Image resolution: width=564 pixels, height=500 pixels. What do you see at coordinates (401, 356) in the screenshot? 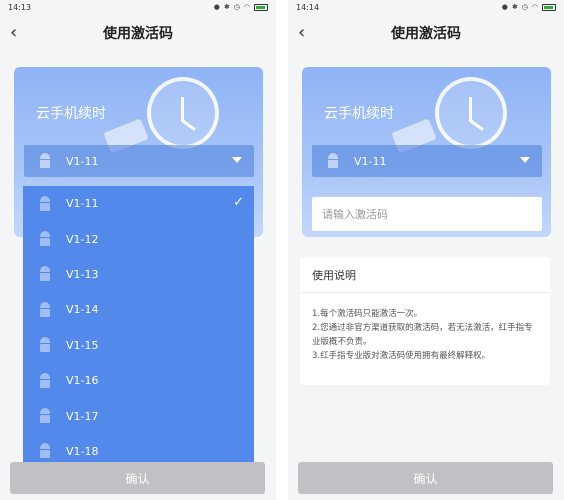
I see `instruction-item: 3.红手指专业版对激活码使用拥有最终解释权。` at bounding box center [401, 356].